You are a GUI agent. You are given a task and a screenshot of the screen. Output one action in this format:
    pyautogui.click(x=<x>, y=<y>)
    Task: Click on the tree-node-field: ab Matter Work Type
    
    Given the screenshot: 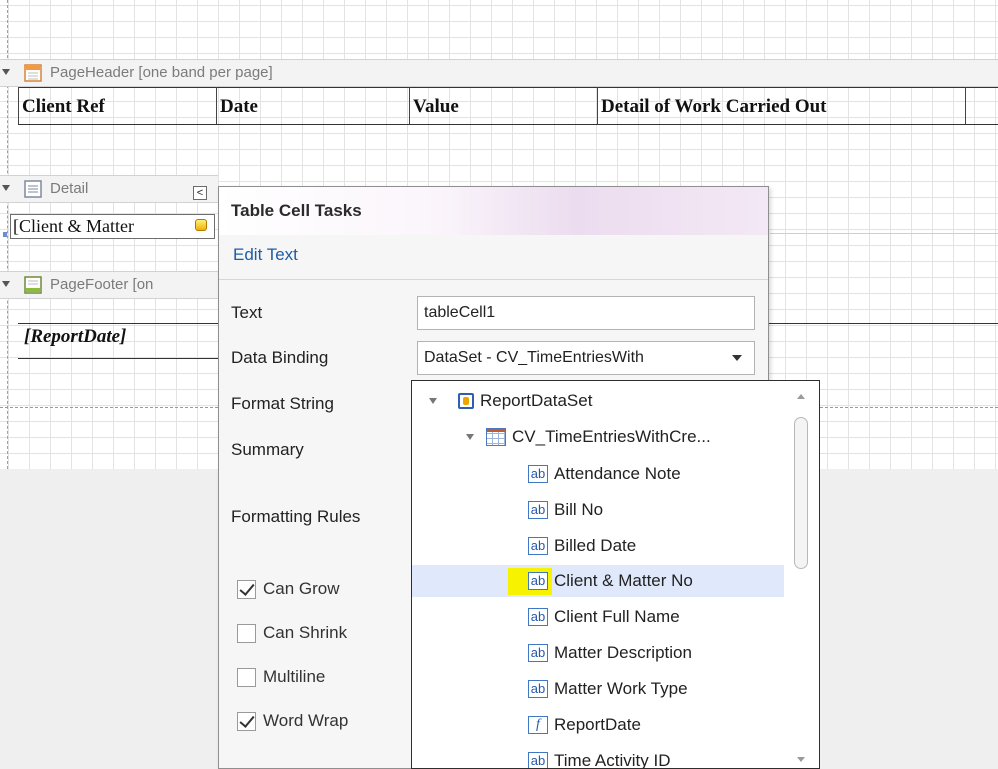 What is the action you would take?
    pyautogui.click(x=598, y=689)
    